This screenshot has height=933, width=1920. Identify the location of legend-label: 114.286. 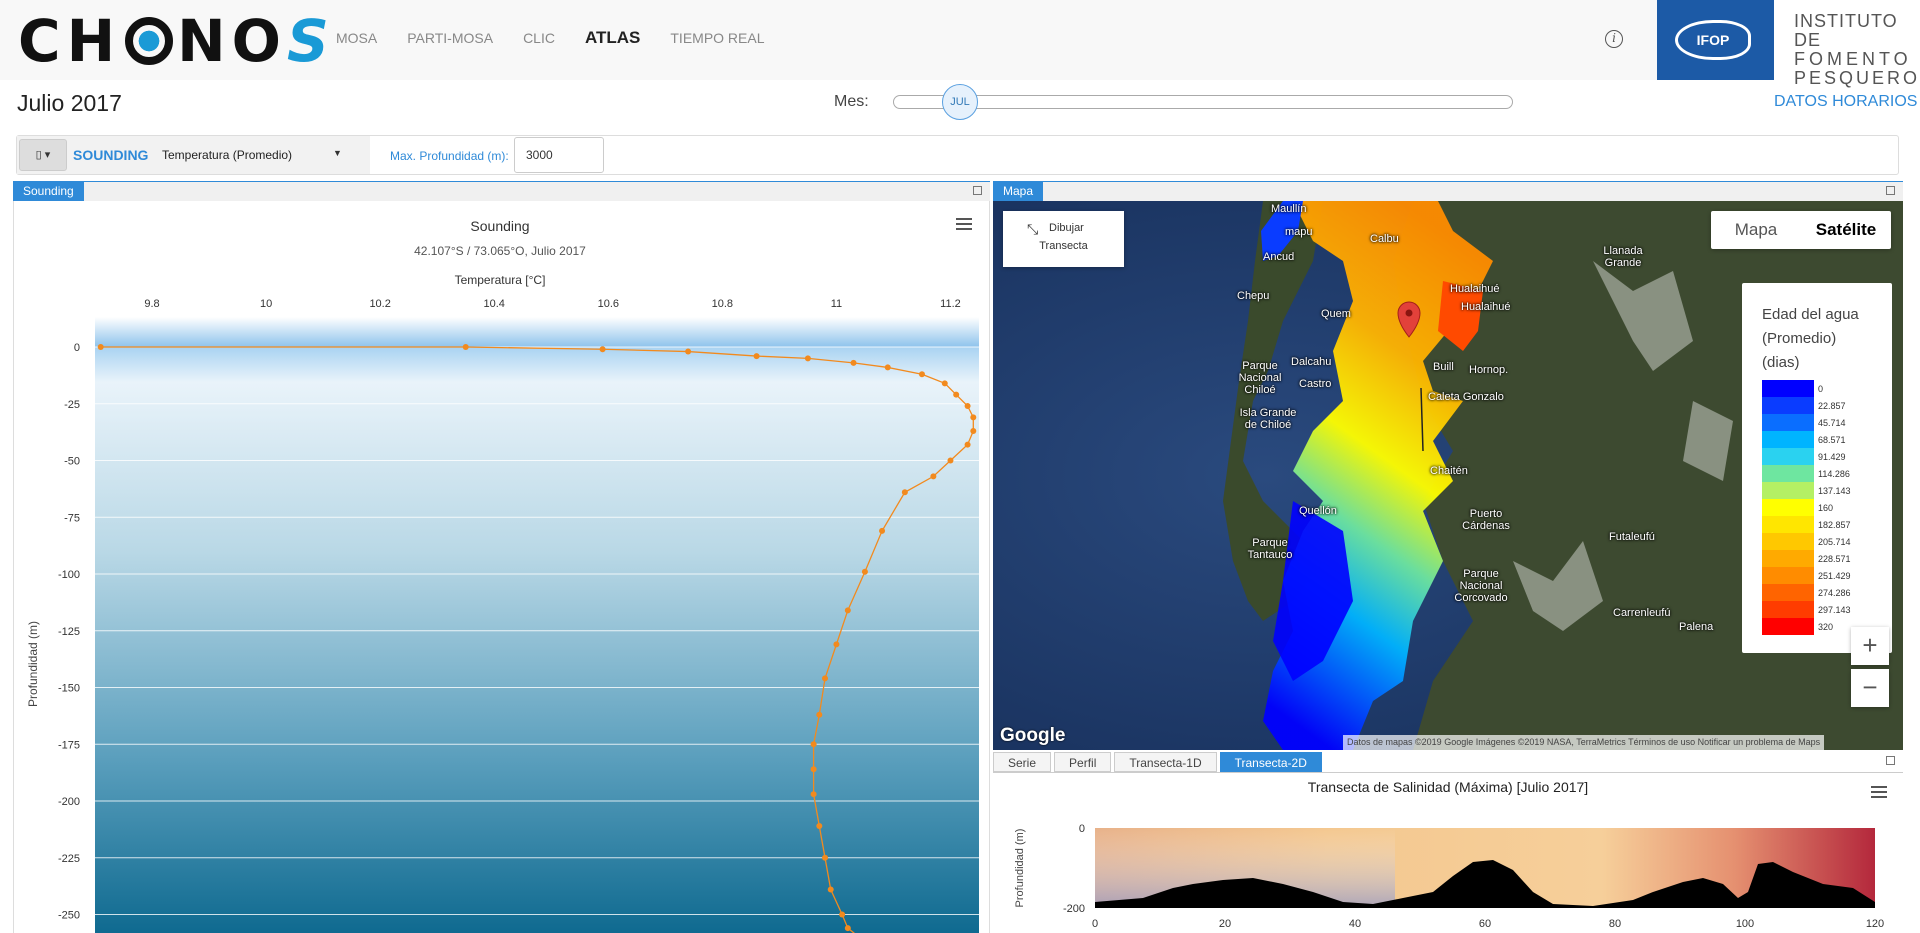
(1834, 473).